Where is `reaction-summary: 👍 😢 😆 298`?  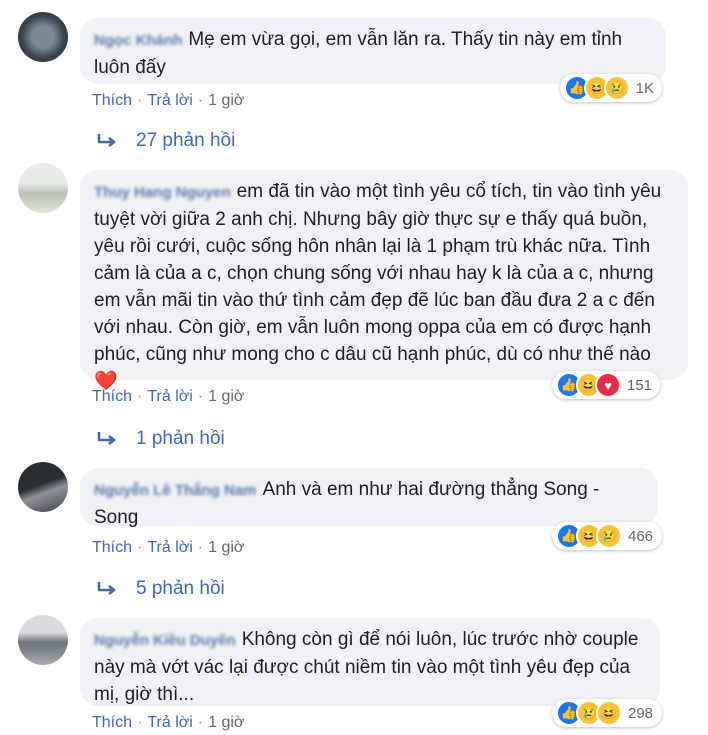
reaction-summary: 👍 😢 😆 298 is located at coordinates (607, 713).